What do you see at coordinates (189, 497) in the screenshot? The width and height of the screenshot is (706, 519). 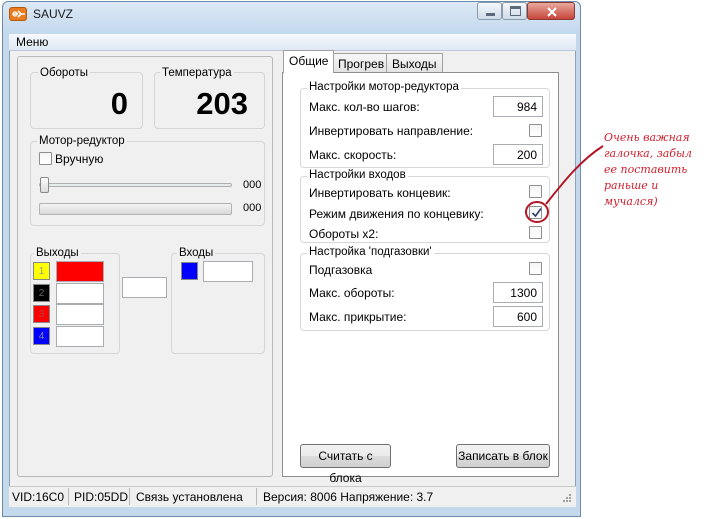 I see `status-connection: Связь установлена` at bounding box center [189, 497].